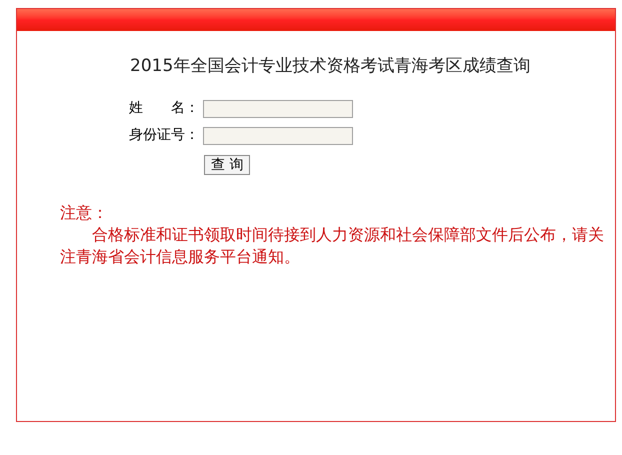  What do you see at coordinates (332, 246) in the screenshot?
I see `notice-text: 合格标准和证书领取时间待接到人力资源和社会保障部文件后公布，请关注青海省会计信息服务平台通知。` at bounding box center [332, 246].